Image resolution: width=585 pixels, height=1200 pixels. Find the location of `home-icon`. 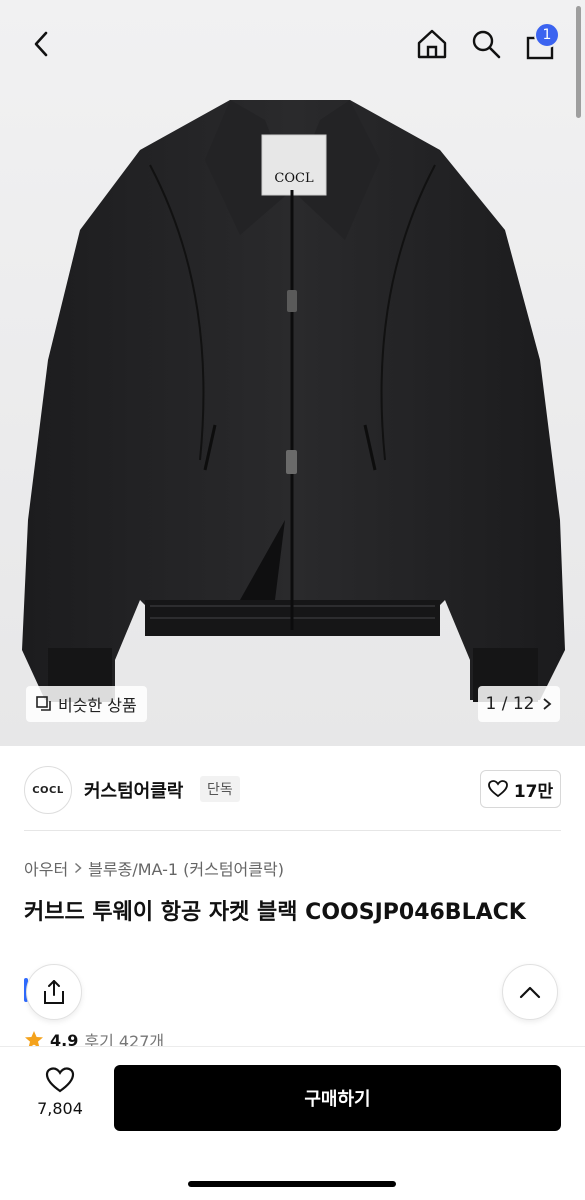

home-icon is located at coordinates (432, 44).